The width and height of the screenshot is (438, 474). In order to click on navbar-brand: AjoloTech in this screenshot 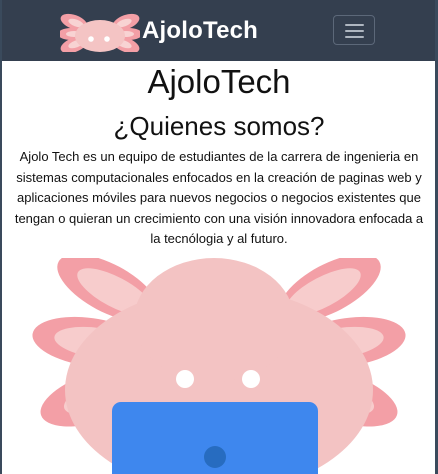, I will do `click(159, 31)`.